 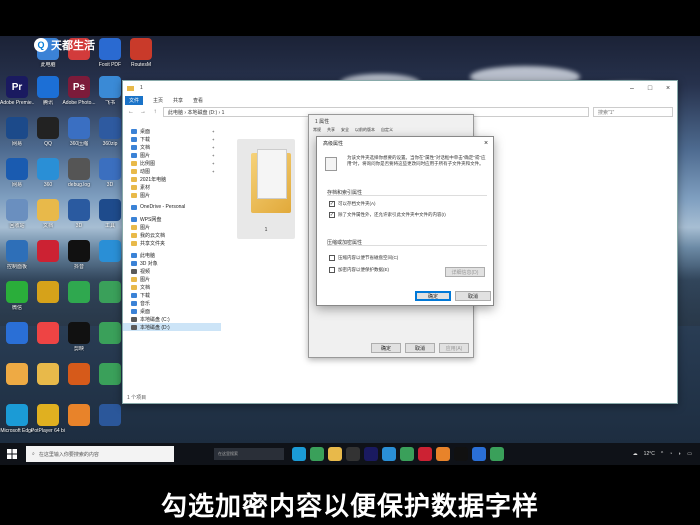 What do you see at coordinates (172, 287) in the screenshot?
I see `nav-item: 文档` at bounding box center [172, 287].